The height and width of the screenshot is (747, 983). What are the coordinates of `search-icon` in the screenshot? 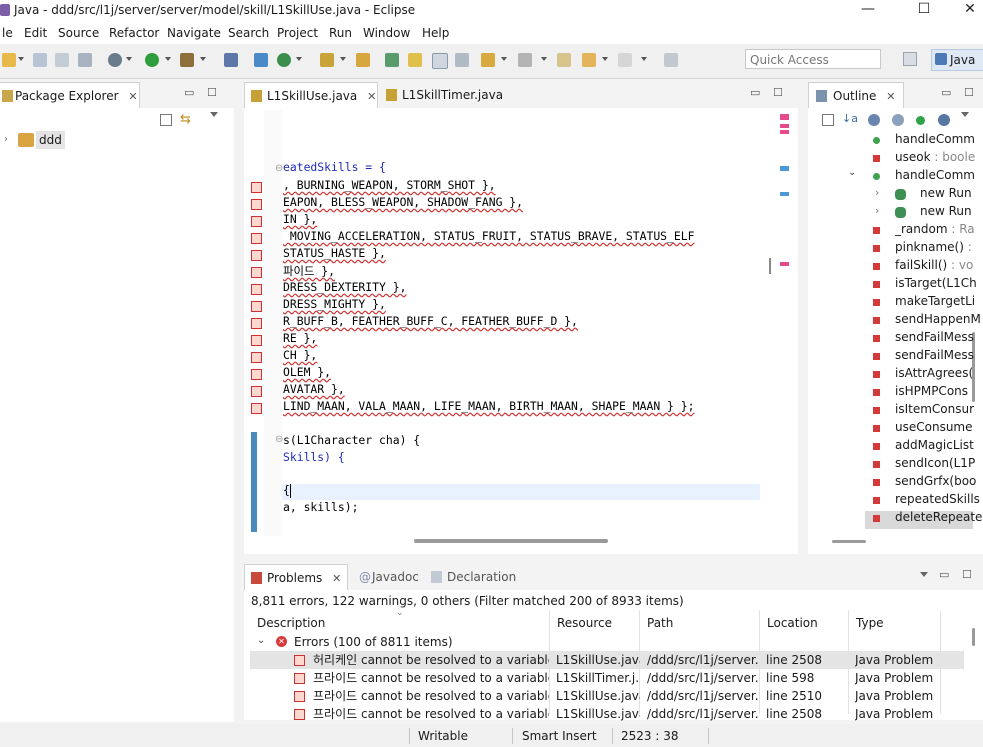 It's located at (392, 60).